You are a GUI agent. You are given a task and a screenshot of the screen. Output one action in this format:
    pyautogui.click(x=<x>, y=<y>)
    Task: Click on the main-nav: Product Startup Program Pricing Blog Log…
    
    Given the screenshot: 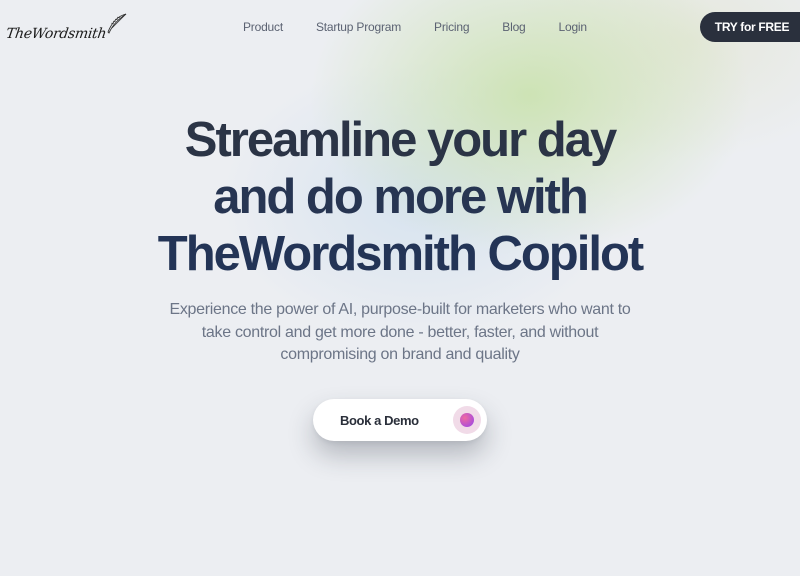 What is the action you would take?
    pyautogui.click(x=415, y=27)
    